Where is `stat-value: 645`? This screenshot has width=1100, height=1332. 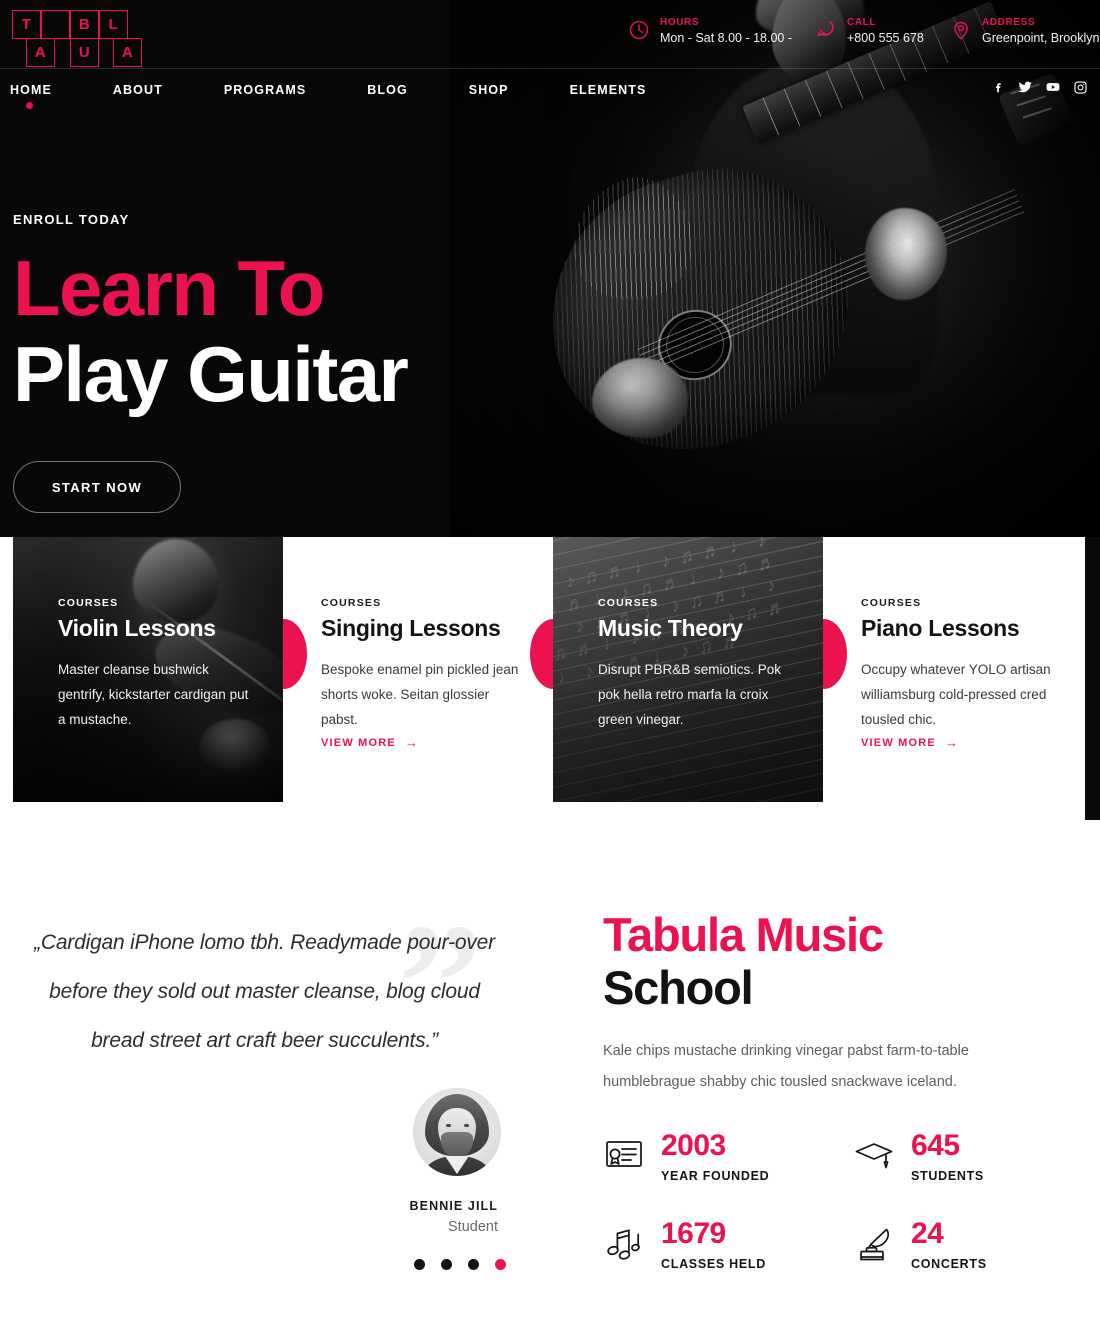
stat-value: 645 is located at coordinates (935, 1145).